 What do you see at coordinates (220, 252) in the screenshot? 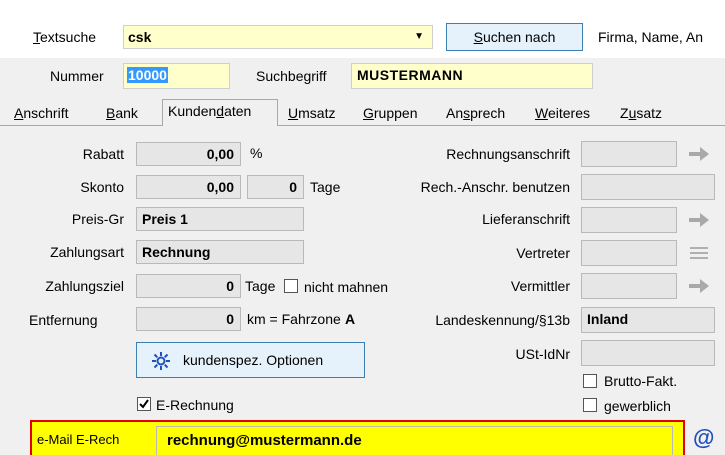
I see `zahlungsart-field: Rechnung` at bounding box center [220, 252].